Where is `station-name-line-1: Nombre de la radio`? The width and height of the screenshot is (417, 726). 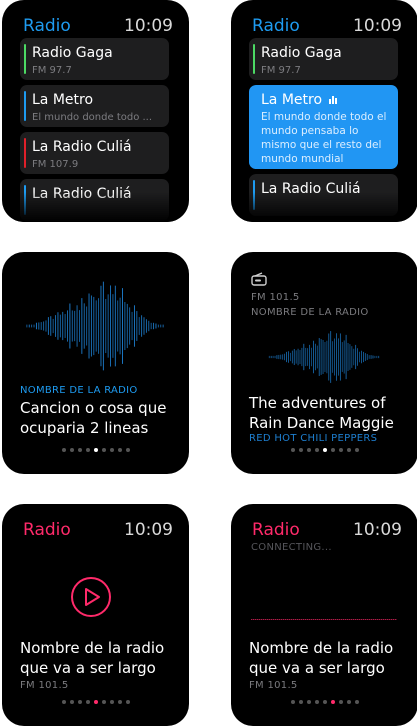 station-name-line-1: Nombre de la radio is located at coordinates (321, 648).